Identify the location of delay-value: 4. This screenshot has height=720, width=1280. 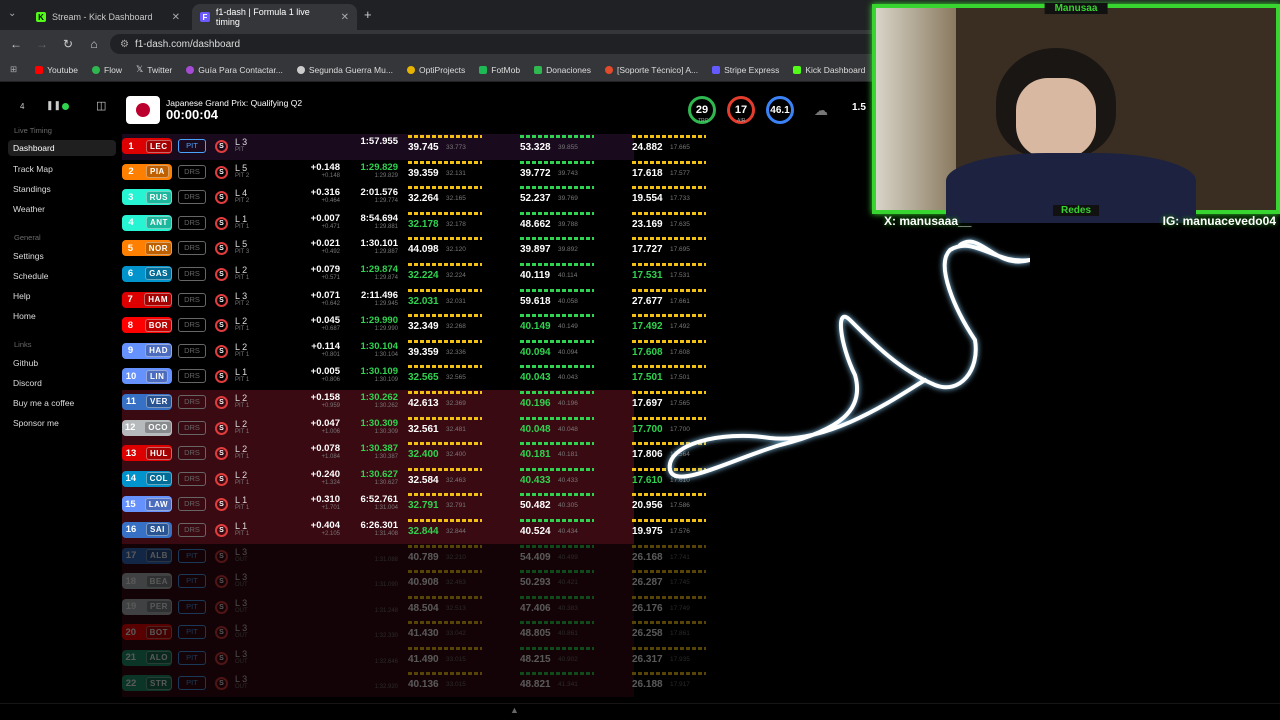
(22, 106).